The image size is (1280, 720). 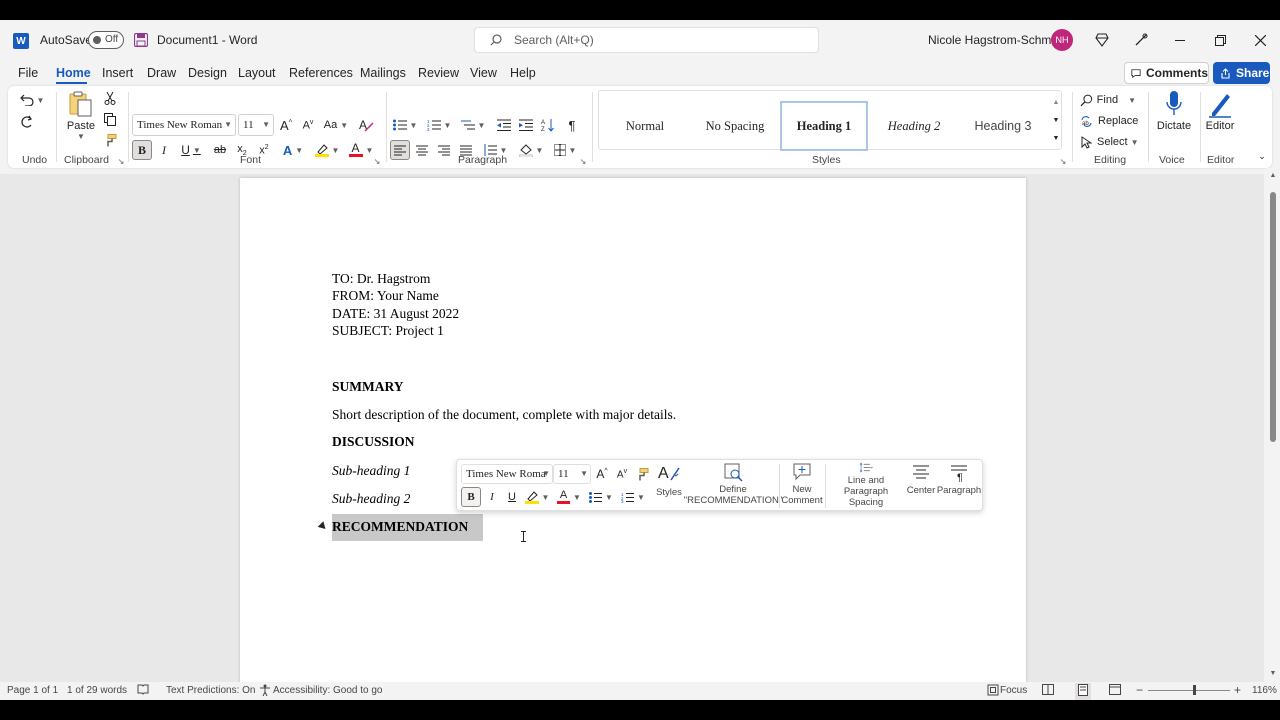 I want to click on mini-paragraph-button: ¶ Paragraph, so click(x=959, y=485).